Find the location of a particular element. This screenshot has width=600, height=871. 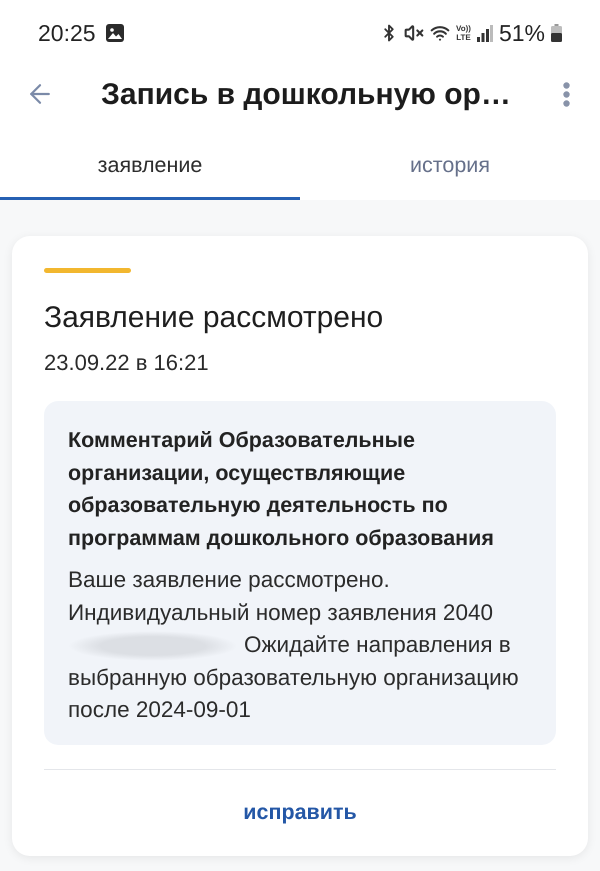

status-date: 23.09.22 в 16:21 is located at coordinates (127, 363).